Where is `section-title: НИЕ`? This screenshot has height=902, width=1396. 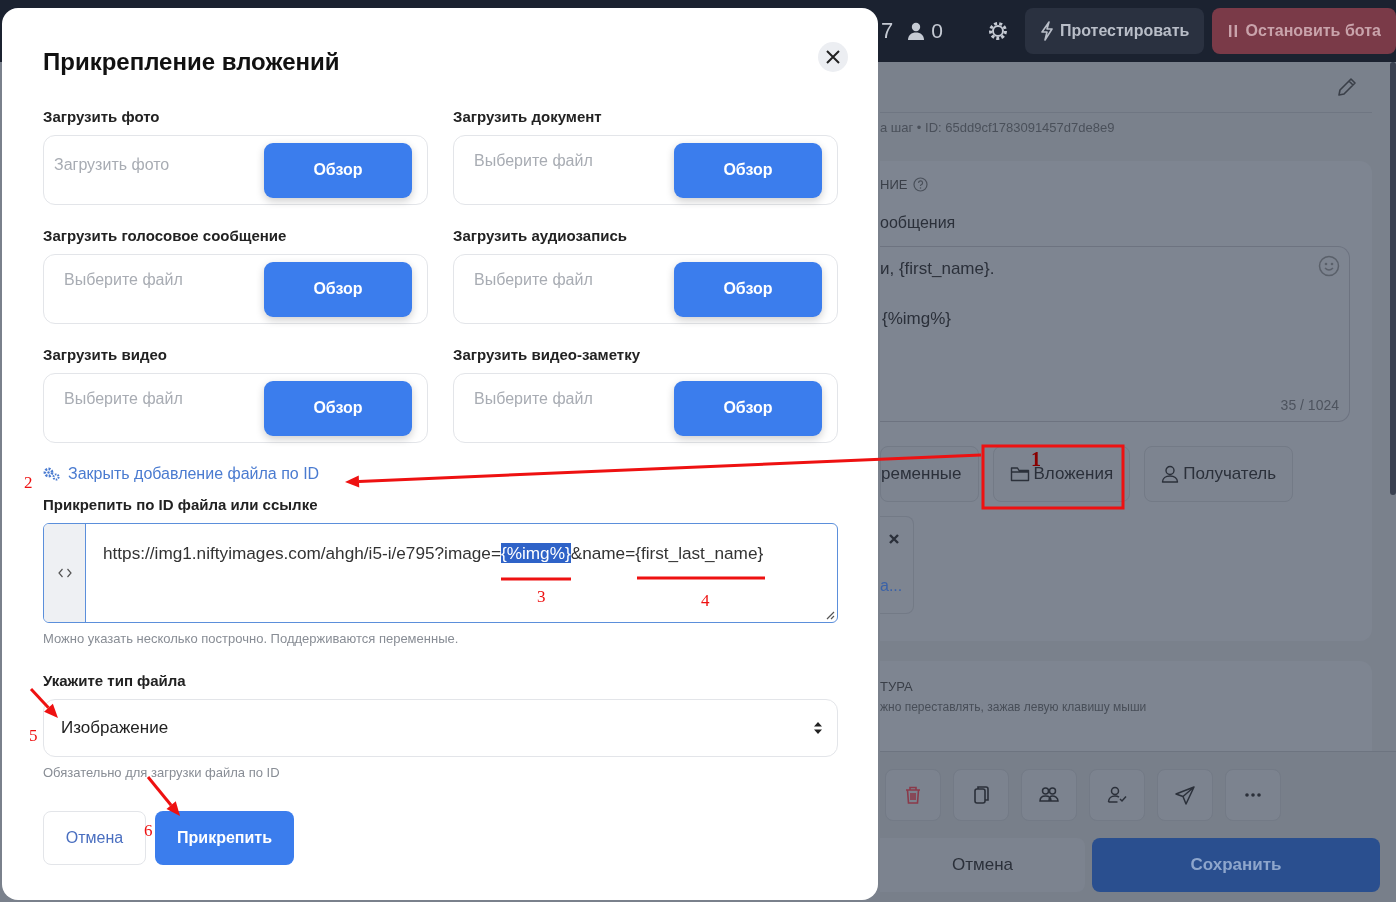 section-title: НИЕ is located at coordinates (894, 184).